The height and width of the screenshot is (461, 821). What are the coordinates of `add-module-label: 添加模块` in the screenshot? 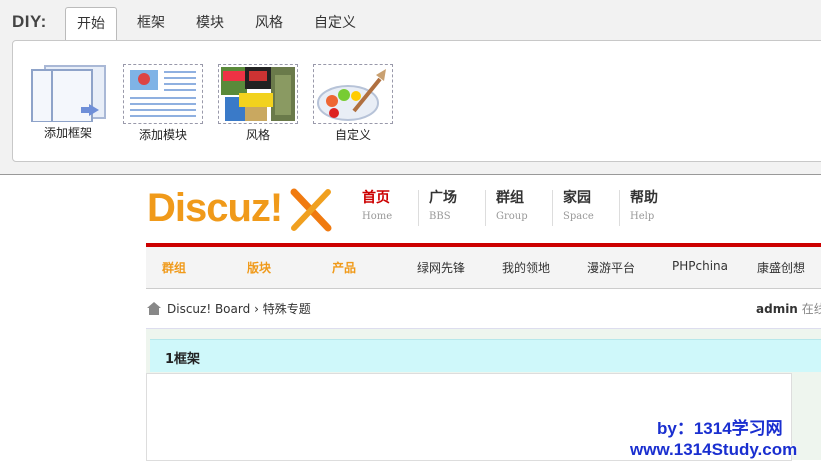 It's located at (162, 135).